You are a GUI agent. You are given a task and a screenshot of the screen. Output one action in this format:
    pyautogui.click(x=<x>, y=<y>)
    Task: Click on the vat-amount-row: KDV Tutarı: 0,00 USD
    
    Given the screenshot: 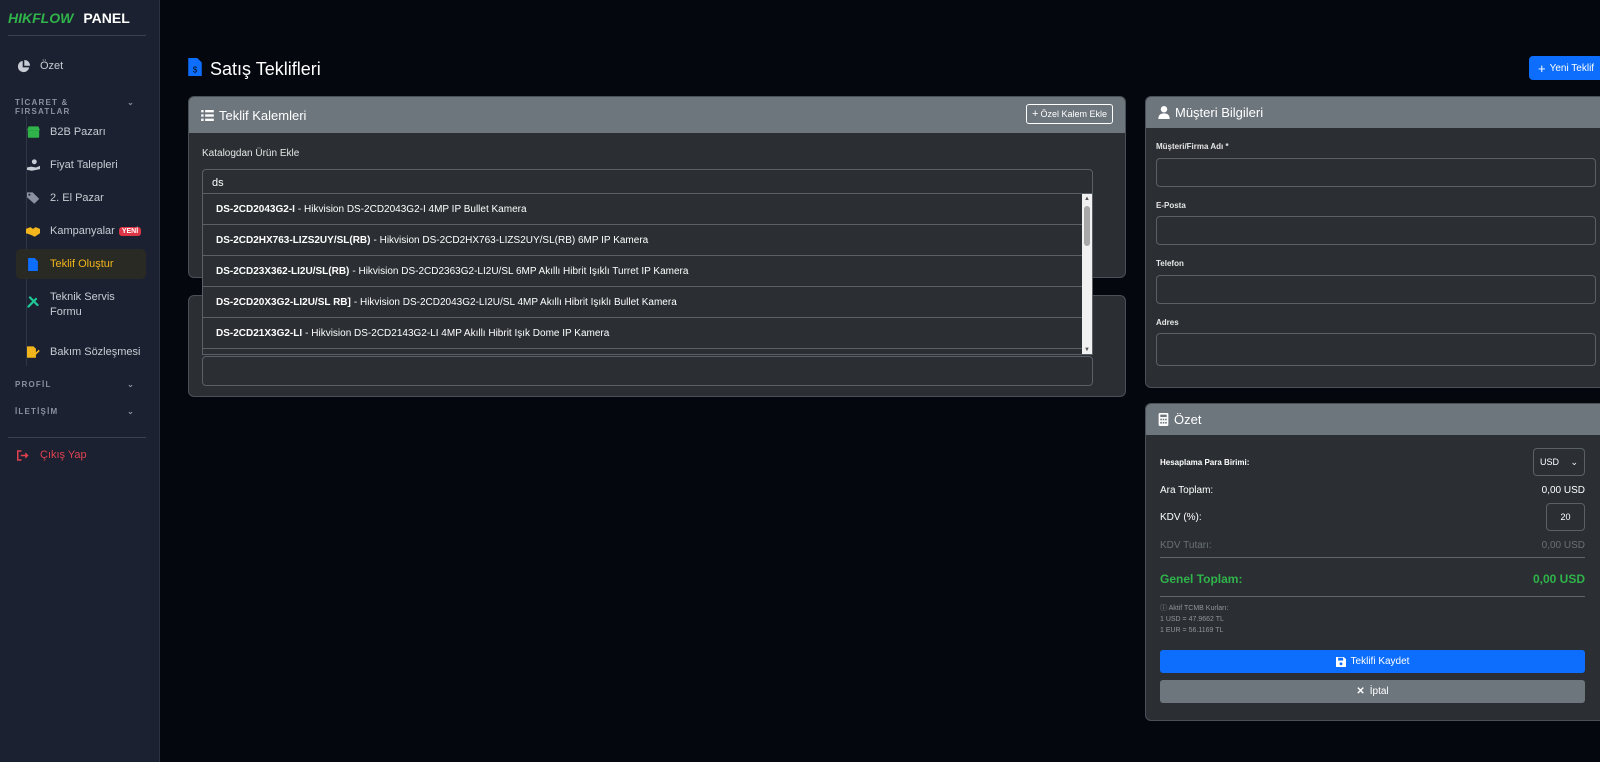 What is the action you would take?
    pyautogui.click(x=1372, y=545)
    